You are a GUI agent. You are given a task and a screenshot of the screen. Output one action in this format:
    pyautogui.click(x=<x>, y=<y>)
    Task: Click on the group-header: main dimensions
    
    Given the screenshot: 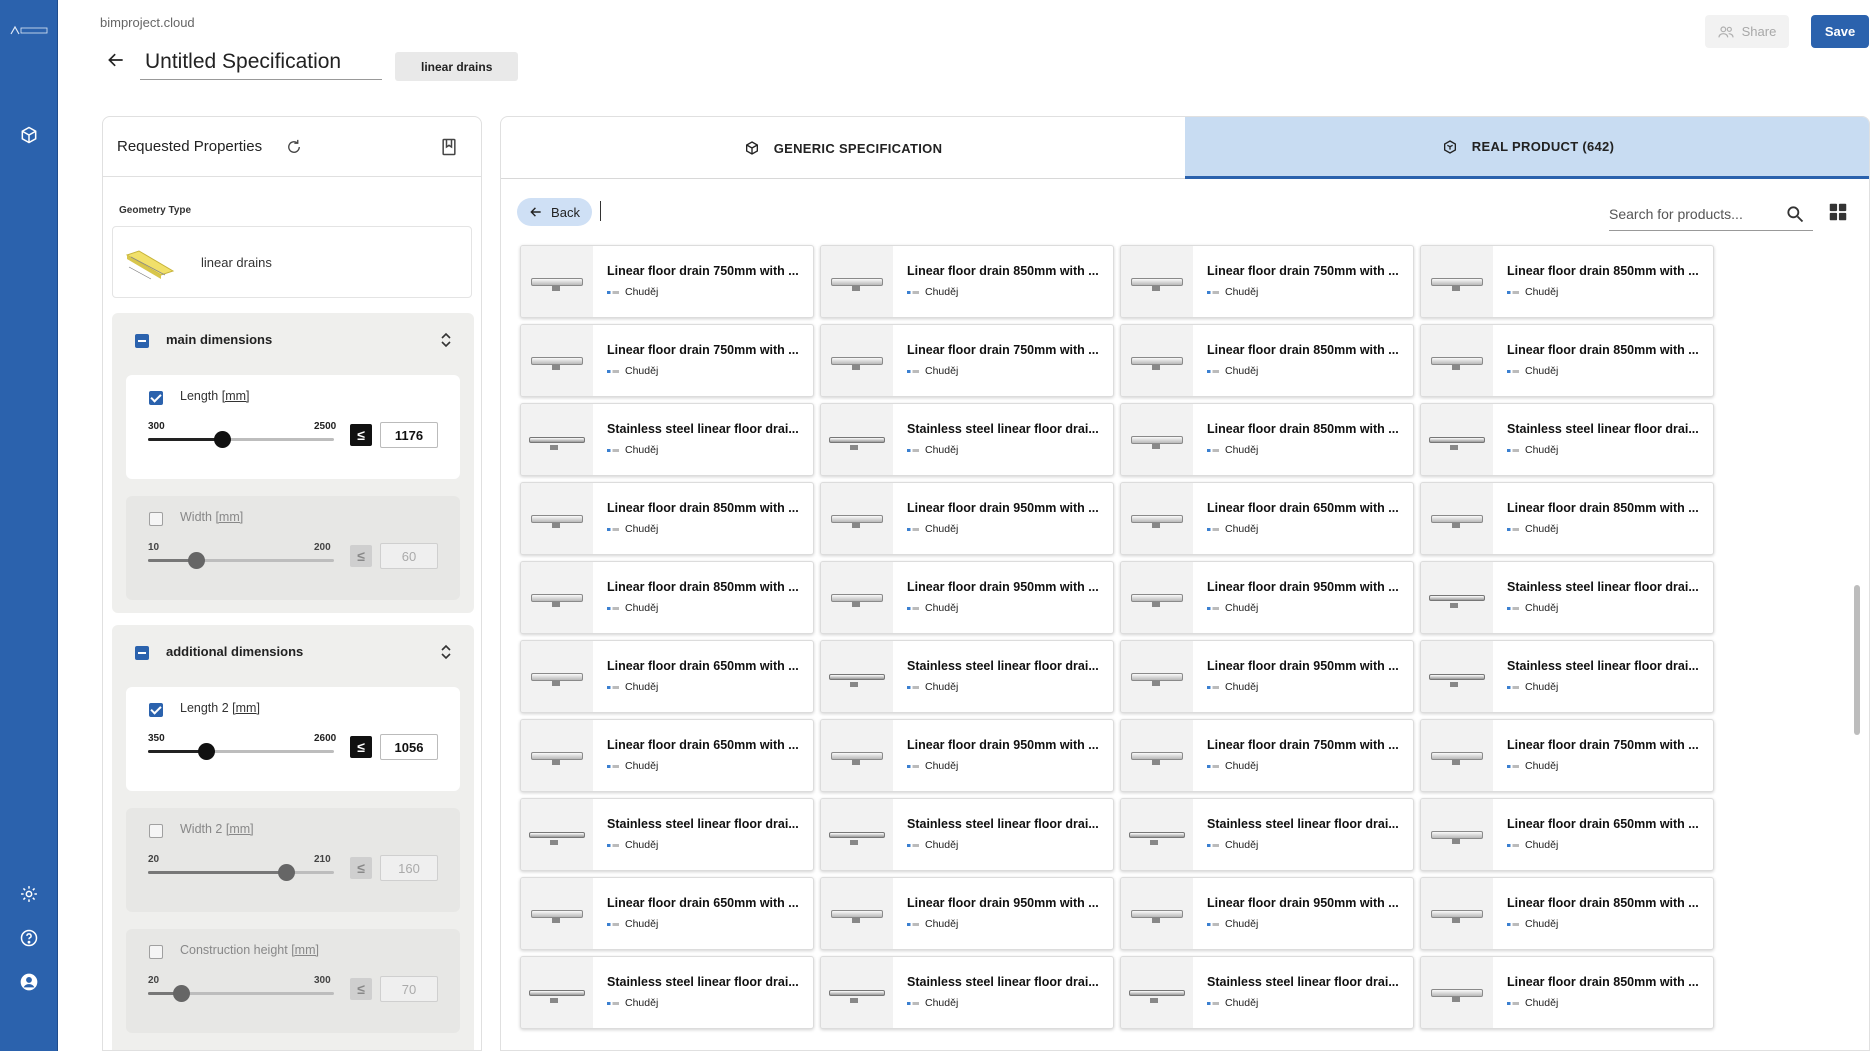 What is the action you would take?
    pyautogui.click(x=293, y=340)
    